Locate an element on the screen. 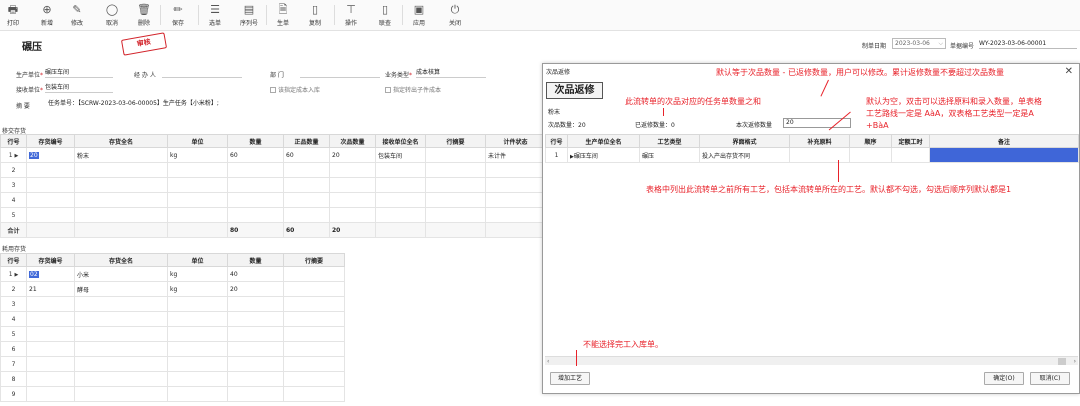 Image resolution: width=1080 pixels, height=406 pixels. scroll-right-icon: › is located at coordinates (1075, 361).